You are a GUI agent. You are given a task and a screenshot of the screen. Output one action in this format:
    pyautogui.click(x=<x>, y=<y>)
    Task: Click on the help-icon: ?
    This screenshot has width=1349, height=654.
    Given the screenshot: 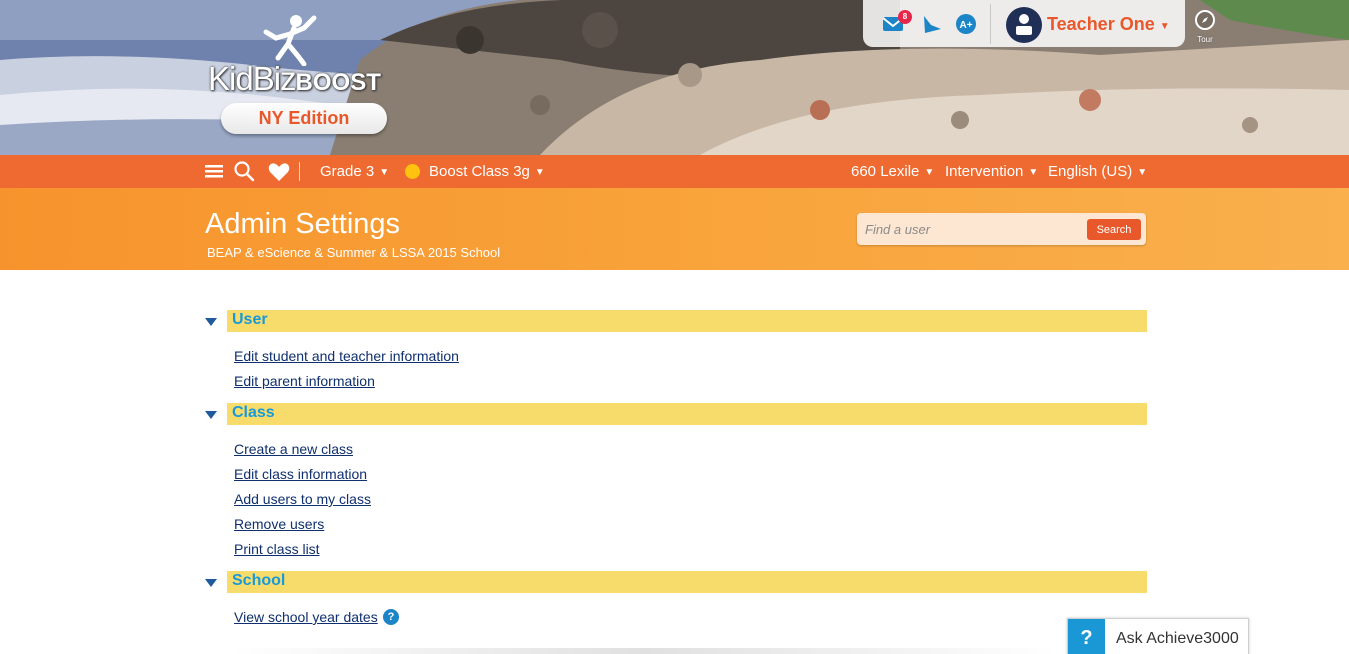 What is the action you would take?
    pyautogui.click(x=391, y=617)
    